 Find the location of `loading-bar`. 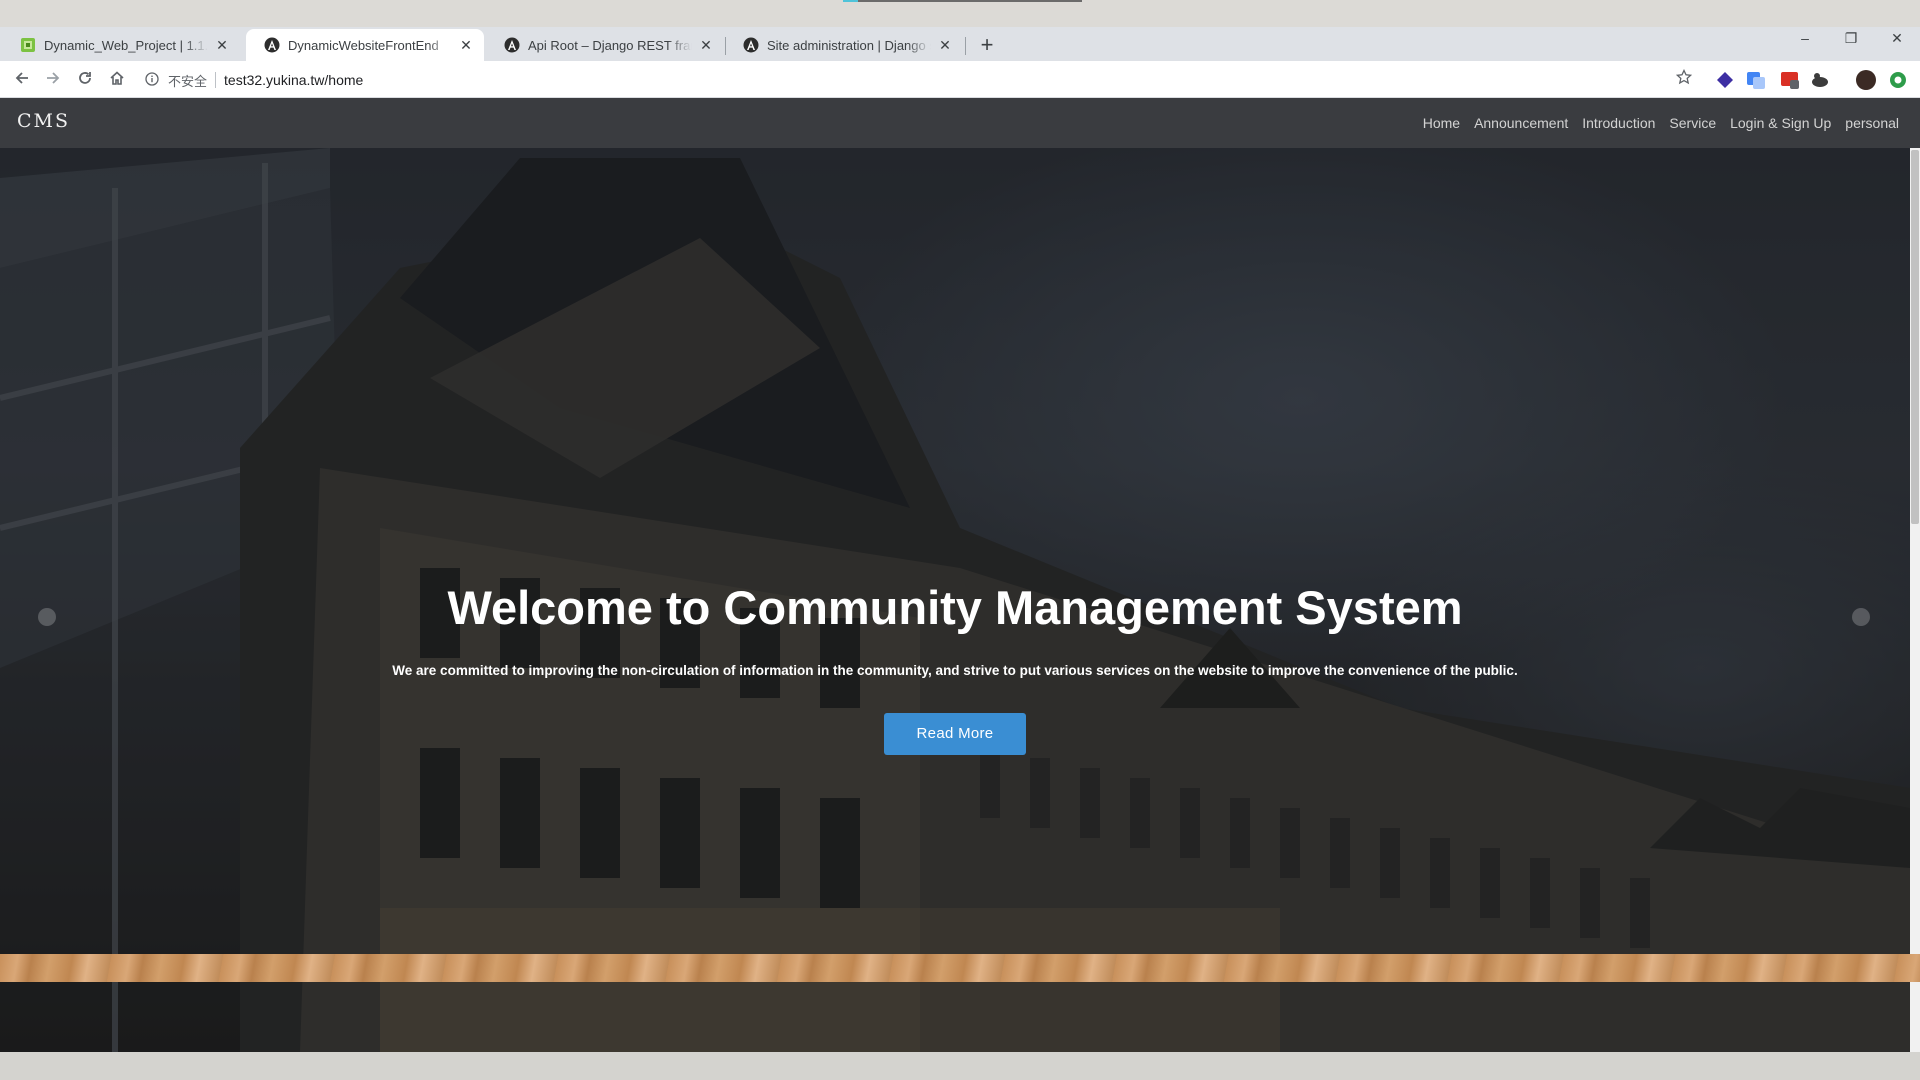

loading-bar is located at coordinates (970, 1).